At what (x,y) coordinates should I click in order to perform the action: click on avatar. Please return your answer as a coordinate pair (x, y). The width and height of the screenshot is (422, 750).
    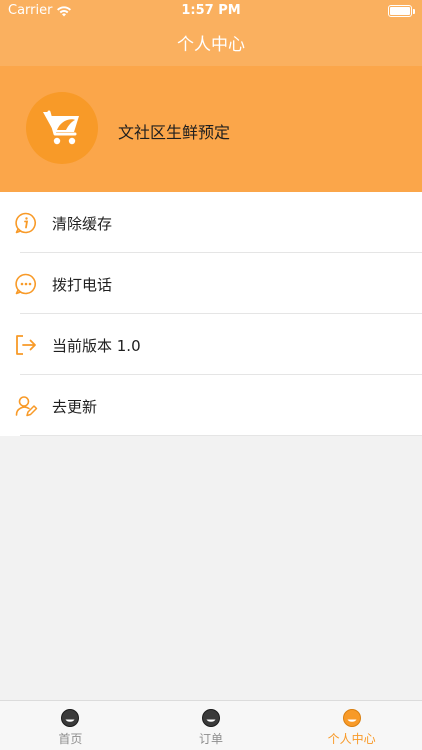
    Looking at the image, I should click on (62, 128).